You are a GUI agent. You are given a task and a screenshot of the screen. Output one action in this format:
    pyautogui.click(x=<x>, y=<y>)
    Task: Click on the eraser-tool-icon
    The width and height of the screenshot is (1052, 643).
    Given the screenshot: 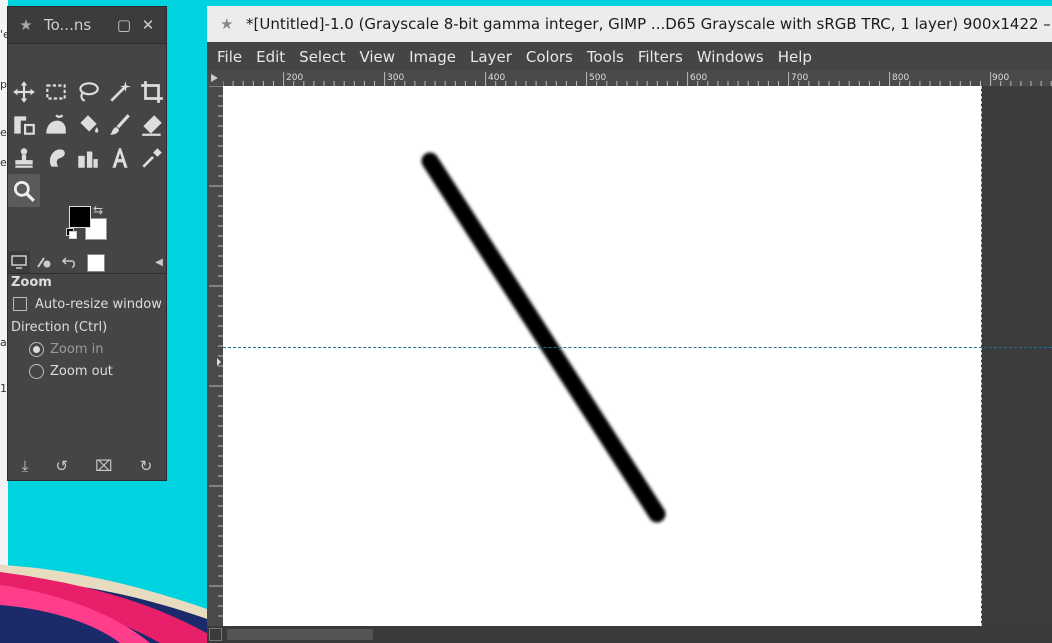 What is the action you would take?
    pyautogui.click(x=152, y=125)
    